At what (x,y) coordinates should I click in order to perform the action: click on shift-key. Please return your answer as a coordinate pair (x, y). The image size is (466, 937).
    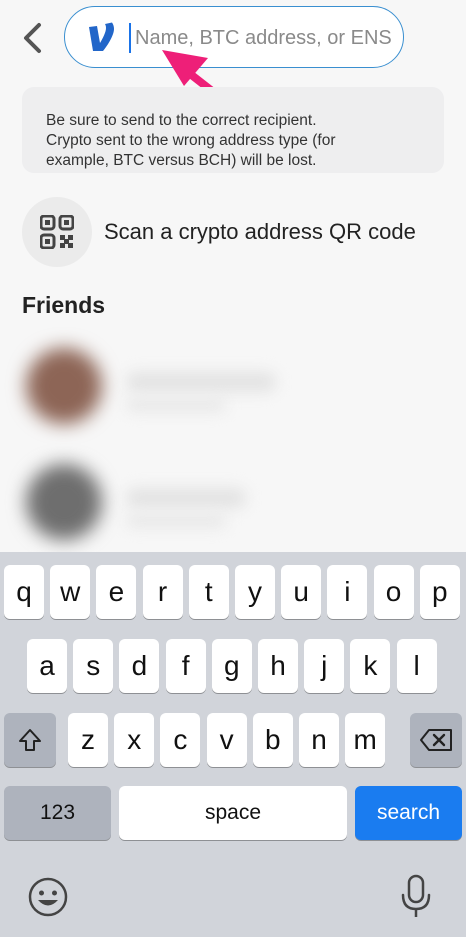
    Looking at the image, I should click on (30, 740).